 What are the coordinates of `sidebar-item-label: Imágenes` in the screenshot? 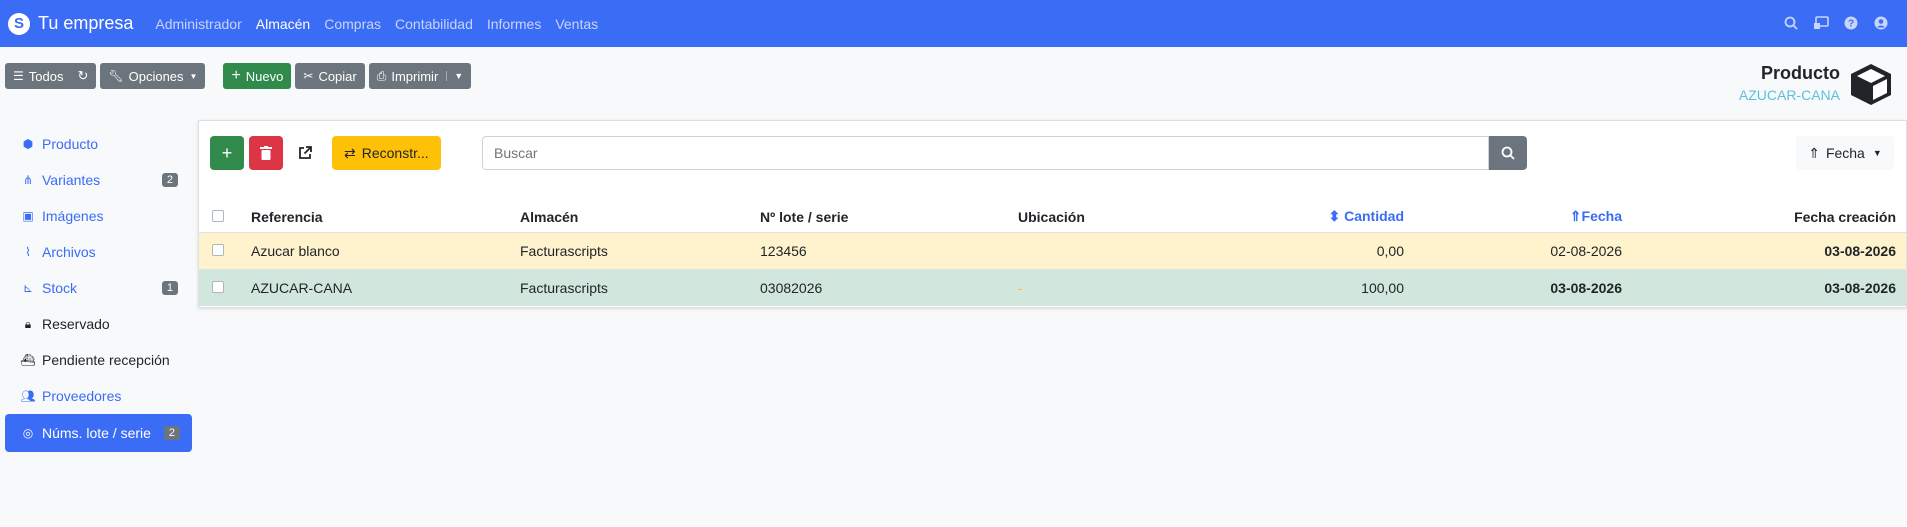 It's located at (73, 216).